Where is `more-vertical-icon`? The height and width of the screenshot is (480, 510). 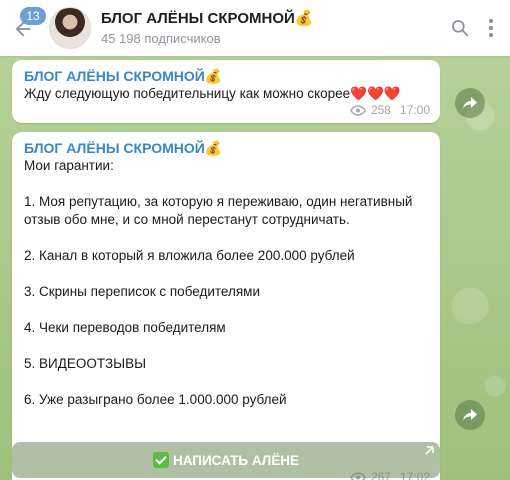
more-vertical-icon is located at coordinates (491, 28).